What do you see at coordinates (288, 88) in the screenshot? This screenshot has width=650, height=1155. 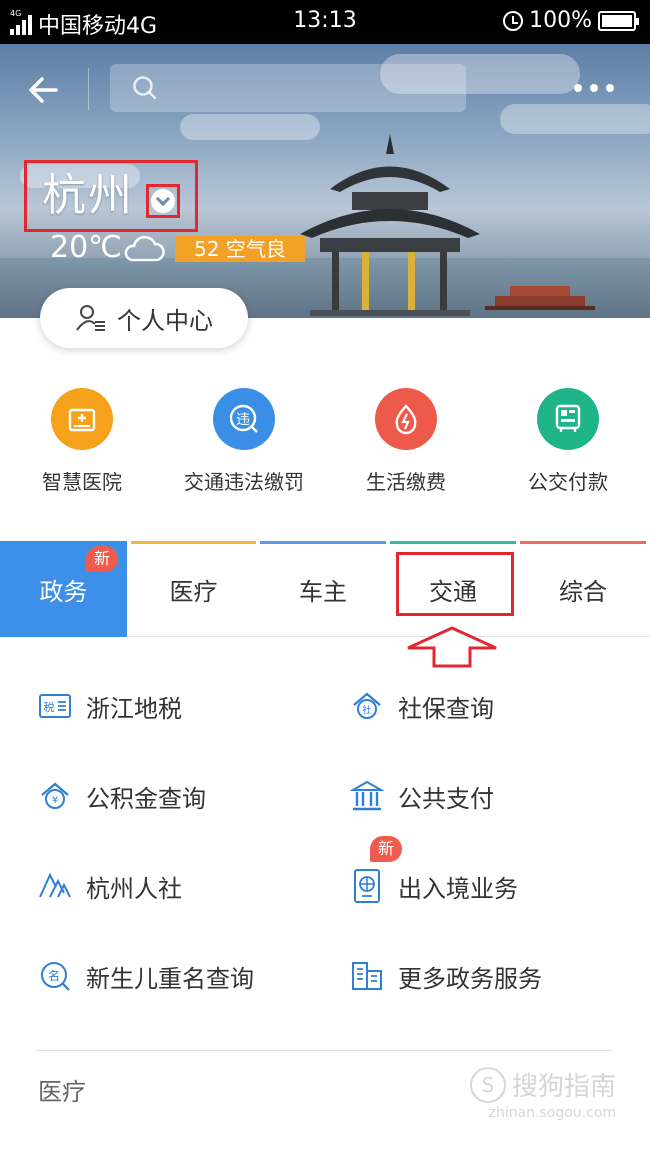 I see `search-input` at bounding box center [288, 88].